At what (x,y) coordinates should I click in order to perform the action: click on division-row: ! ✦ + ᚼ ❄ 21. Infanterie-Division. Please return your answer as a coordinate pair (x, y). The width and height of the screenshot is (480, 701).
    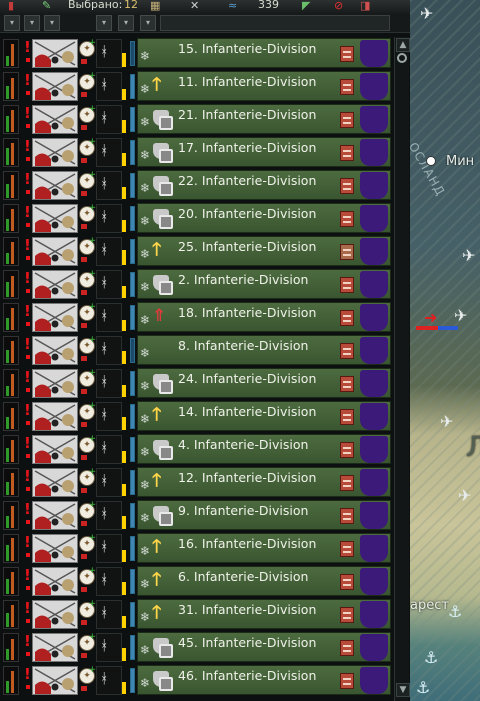
    Looking at the image, I should click on (196, 118).